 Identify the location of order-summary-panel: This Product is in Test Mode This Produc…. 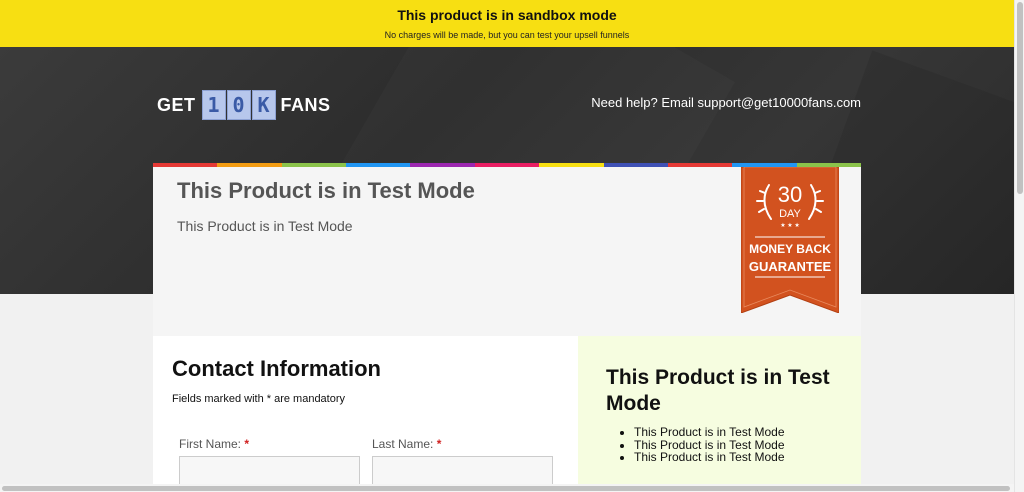
(719, 410).